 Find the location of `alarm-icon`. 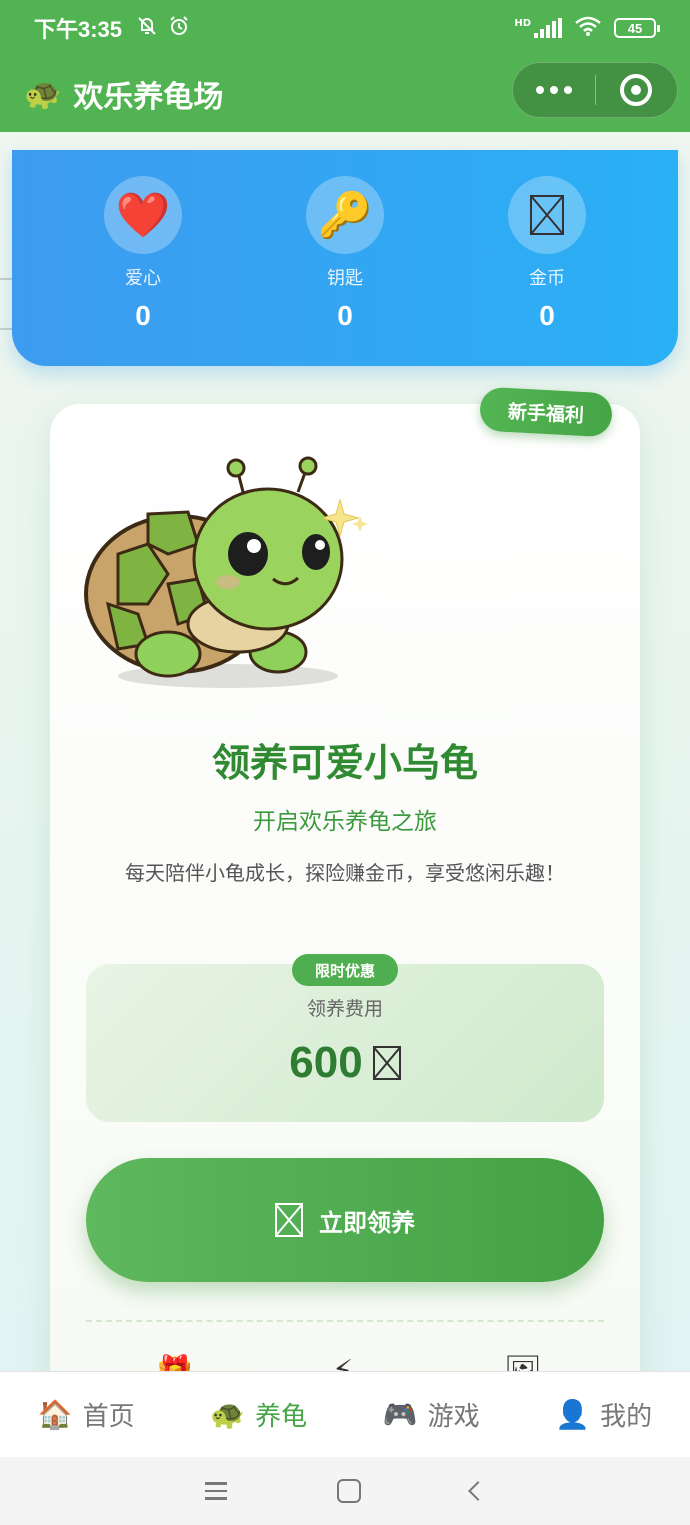

alarm-icon is located at coordinates (179, 28).